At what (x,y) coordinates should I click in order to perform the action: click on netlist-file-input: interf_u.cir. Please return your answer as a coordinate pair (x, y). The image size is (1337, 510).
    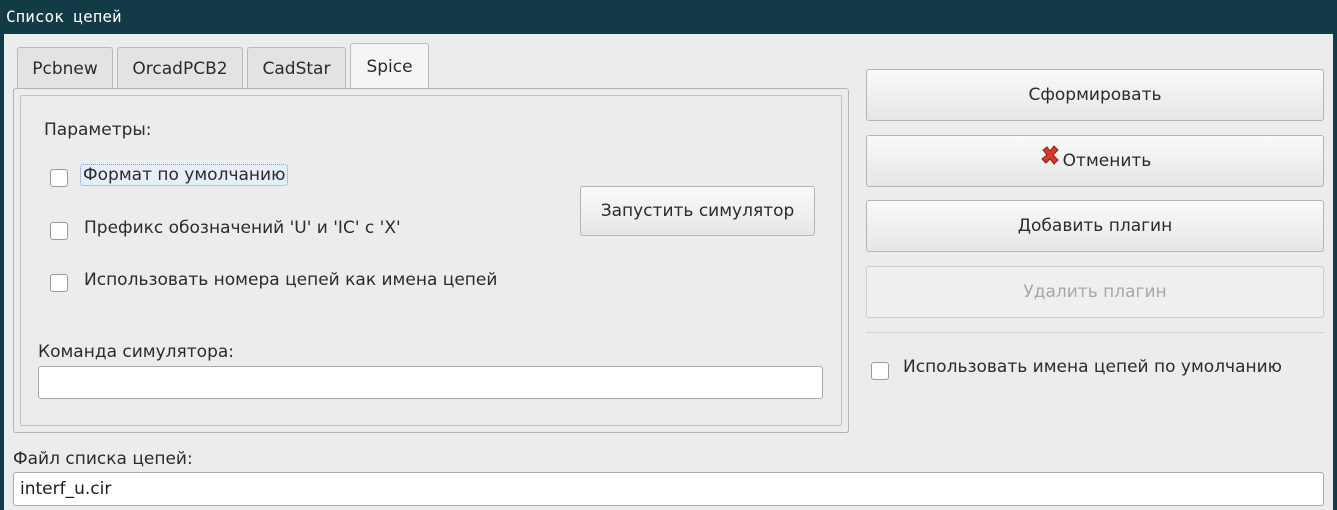
    Looking at the image, I should click on (668, 489).